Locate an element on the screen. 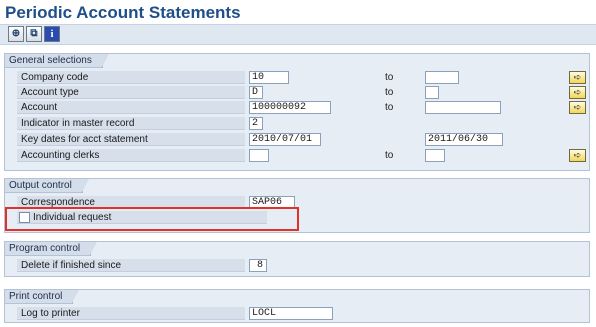 The height and width of the screenshot is (327, 596). company-code-label: Company code is located at coordinates (131, 77).